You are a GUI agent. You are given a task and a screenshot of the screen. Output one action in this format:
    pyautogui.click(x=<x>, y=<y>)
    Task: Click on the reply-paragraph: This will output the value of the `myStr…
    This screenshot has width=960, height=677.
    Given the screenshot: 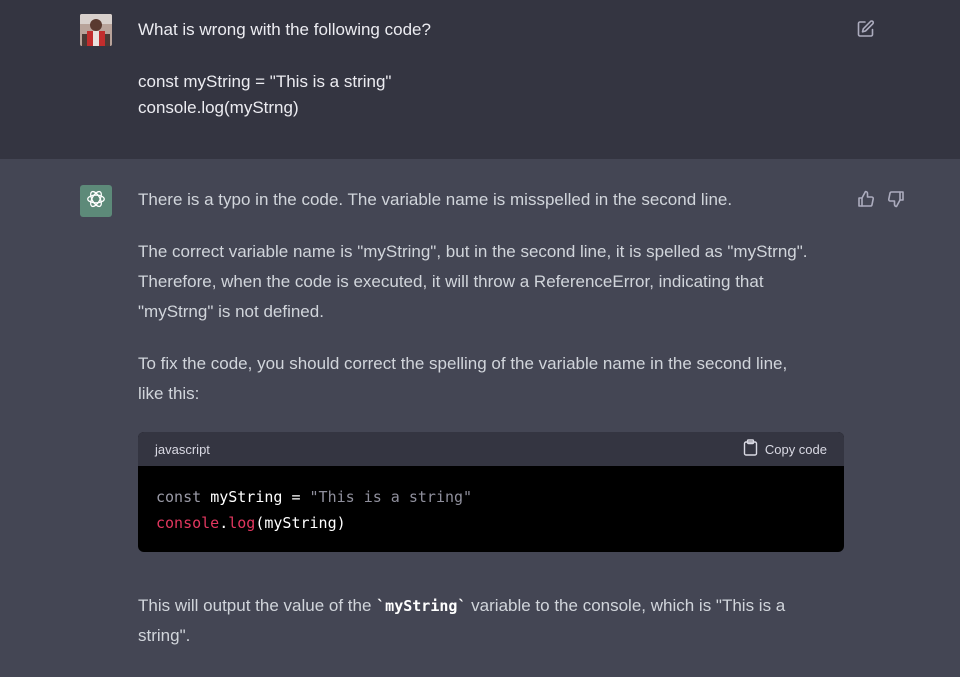 What is the action you would take?
    pyautogui.click(x=493, y=621)
    